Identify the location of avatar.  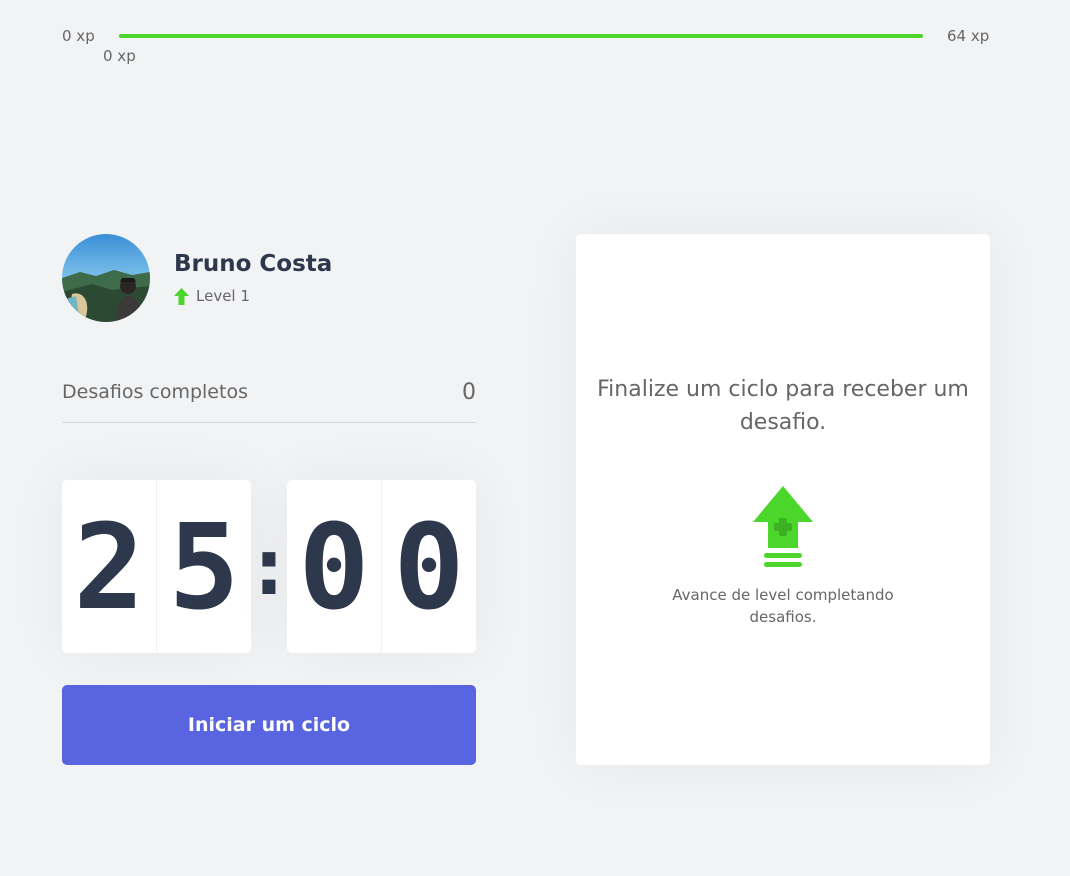
(106, 278).